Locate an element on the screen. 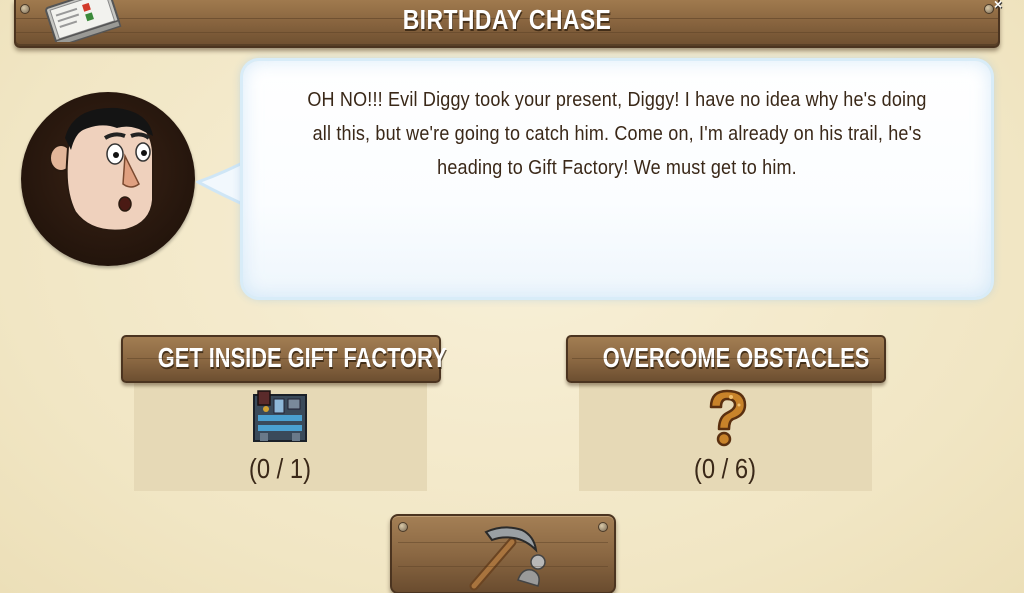  task-title-banner: OVERCOME OBSTACLES is located at coordinates (726, 359).